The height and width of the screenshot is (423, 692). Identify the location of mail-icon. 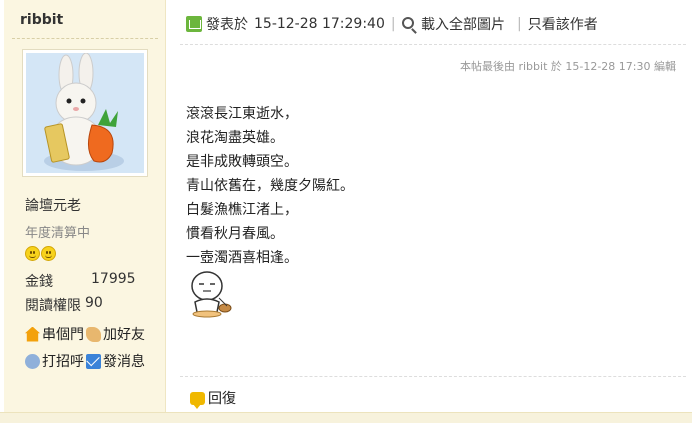
(93, 361).